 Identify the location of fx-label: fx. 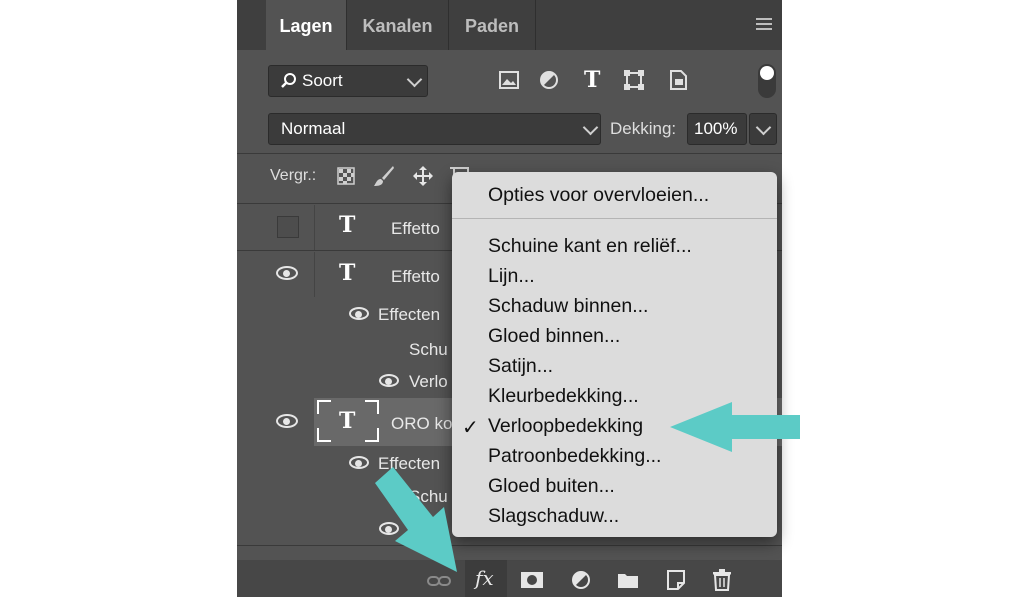
(484, 578).